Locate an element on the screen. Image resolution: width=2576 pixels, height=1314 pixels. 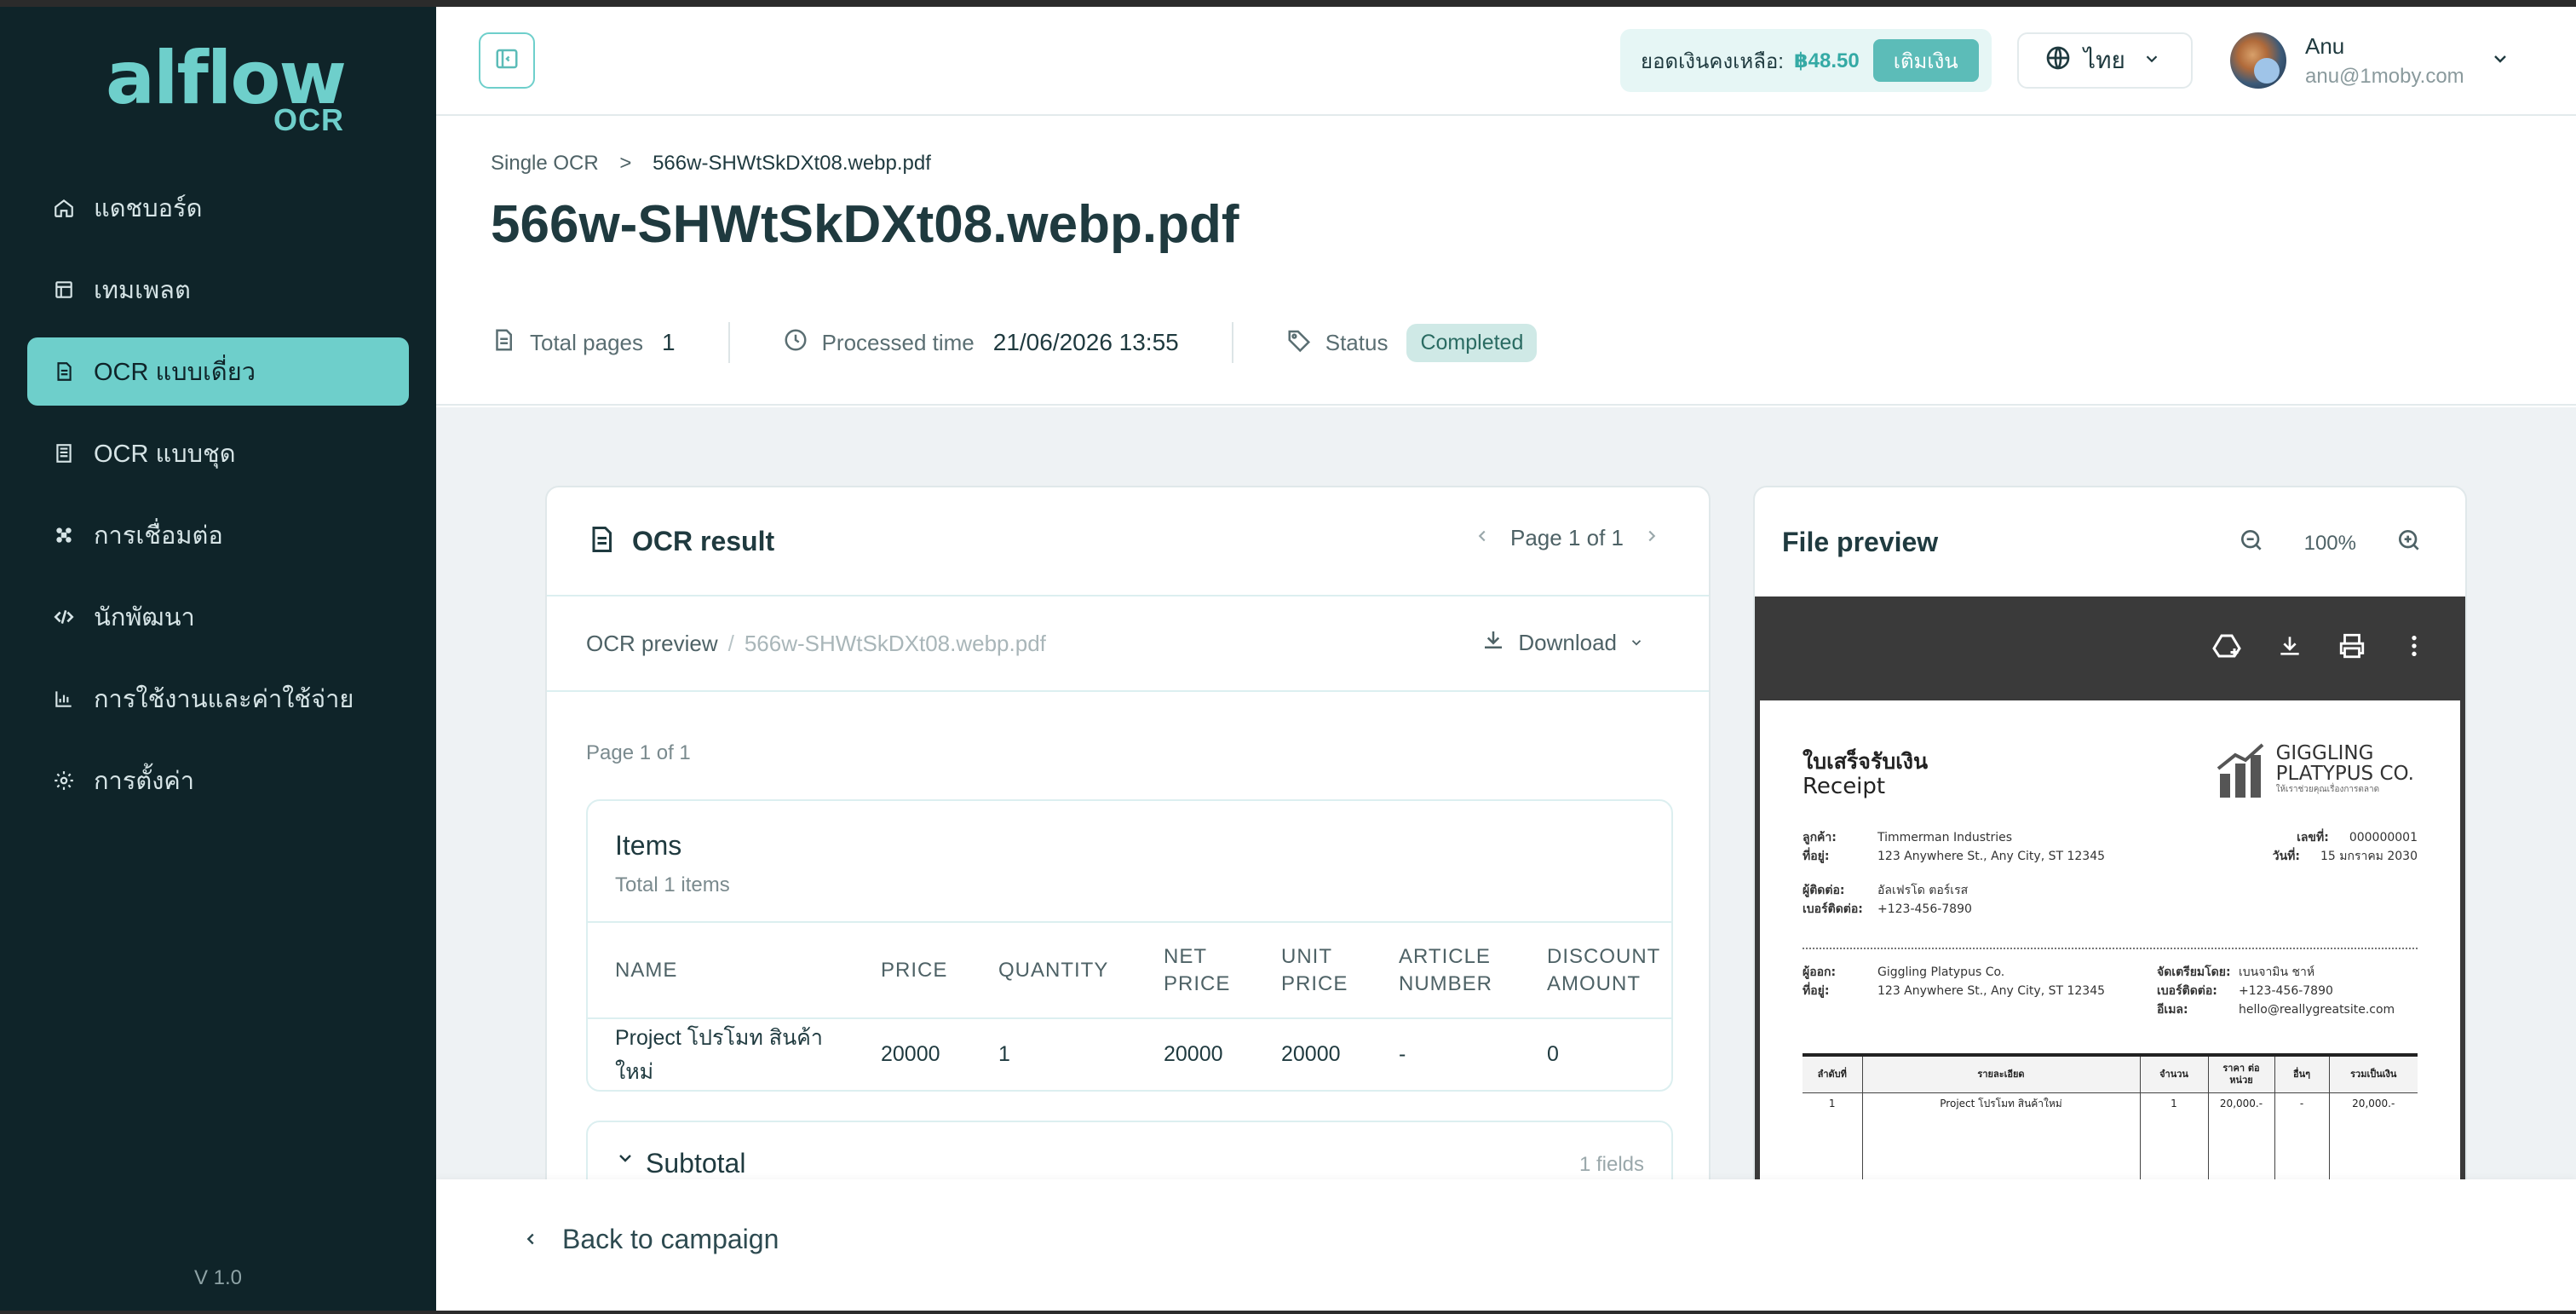
user-name: Anu is located at coordinates (2325, 46).